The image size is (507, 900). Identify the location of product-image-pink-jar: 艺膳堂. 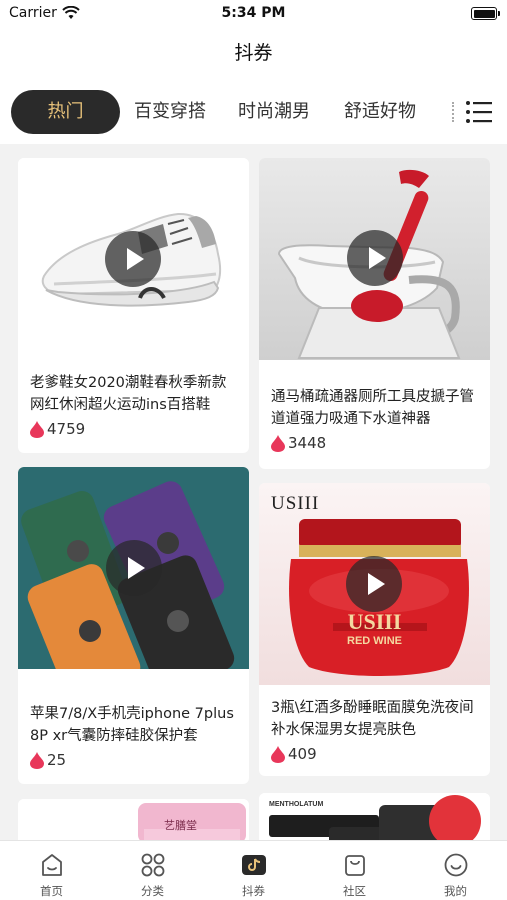
(133, 819).